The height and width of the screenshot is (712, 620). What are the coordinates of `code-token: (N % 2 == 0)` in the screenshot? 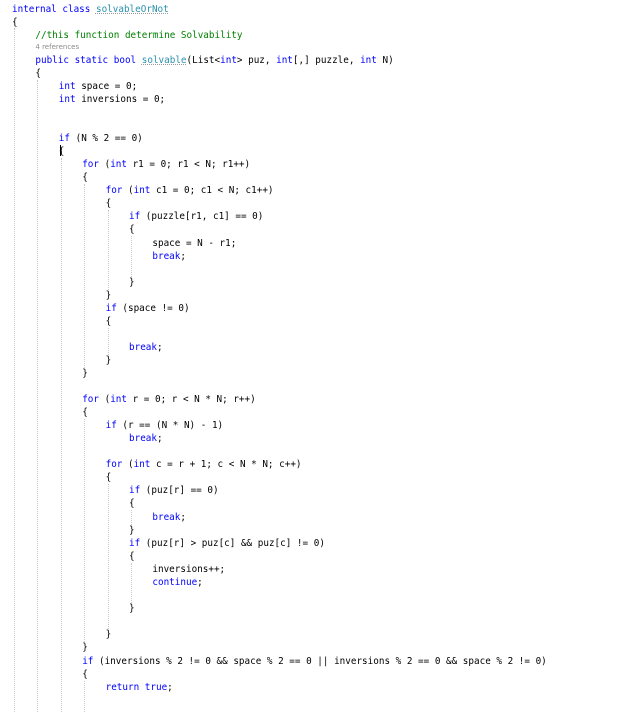 It's located at (106, 138).